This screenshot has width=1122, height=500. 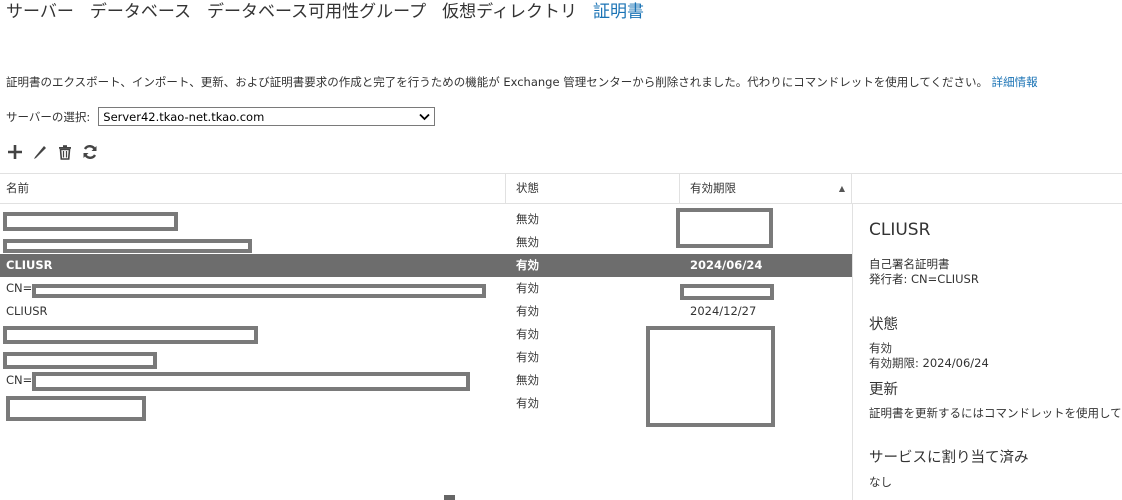 What do you see at coordinates (424, 117) in the screenshot?
I see `chevron-down-icon` at bounding box center [424, 117].